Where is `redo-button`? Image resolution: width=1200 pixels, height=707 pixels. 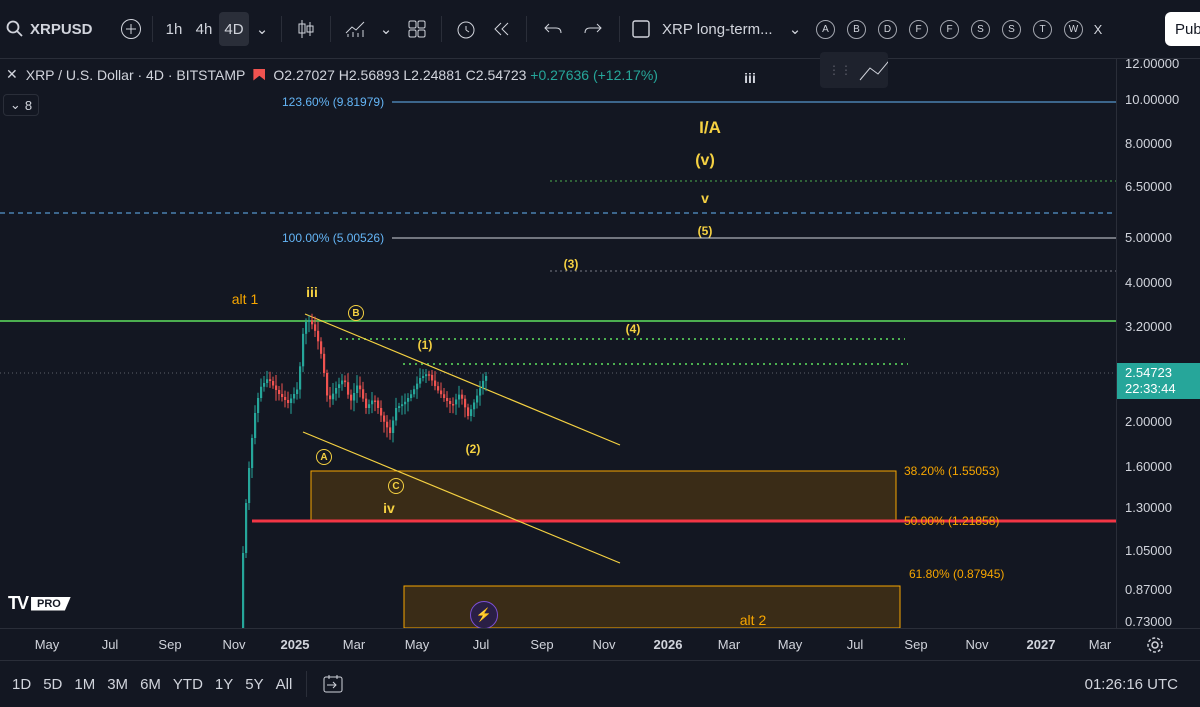
redo-button is located at coordinates (593, 29).